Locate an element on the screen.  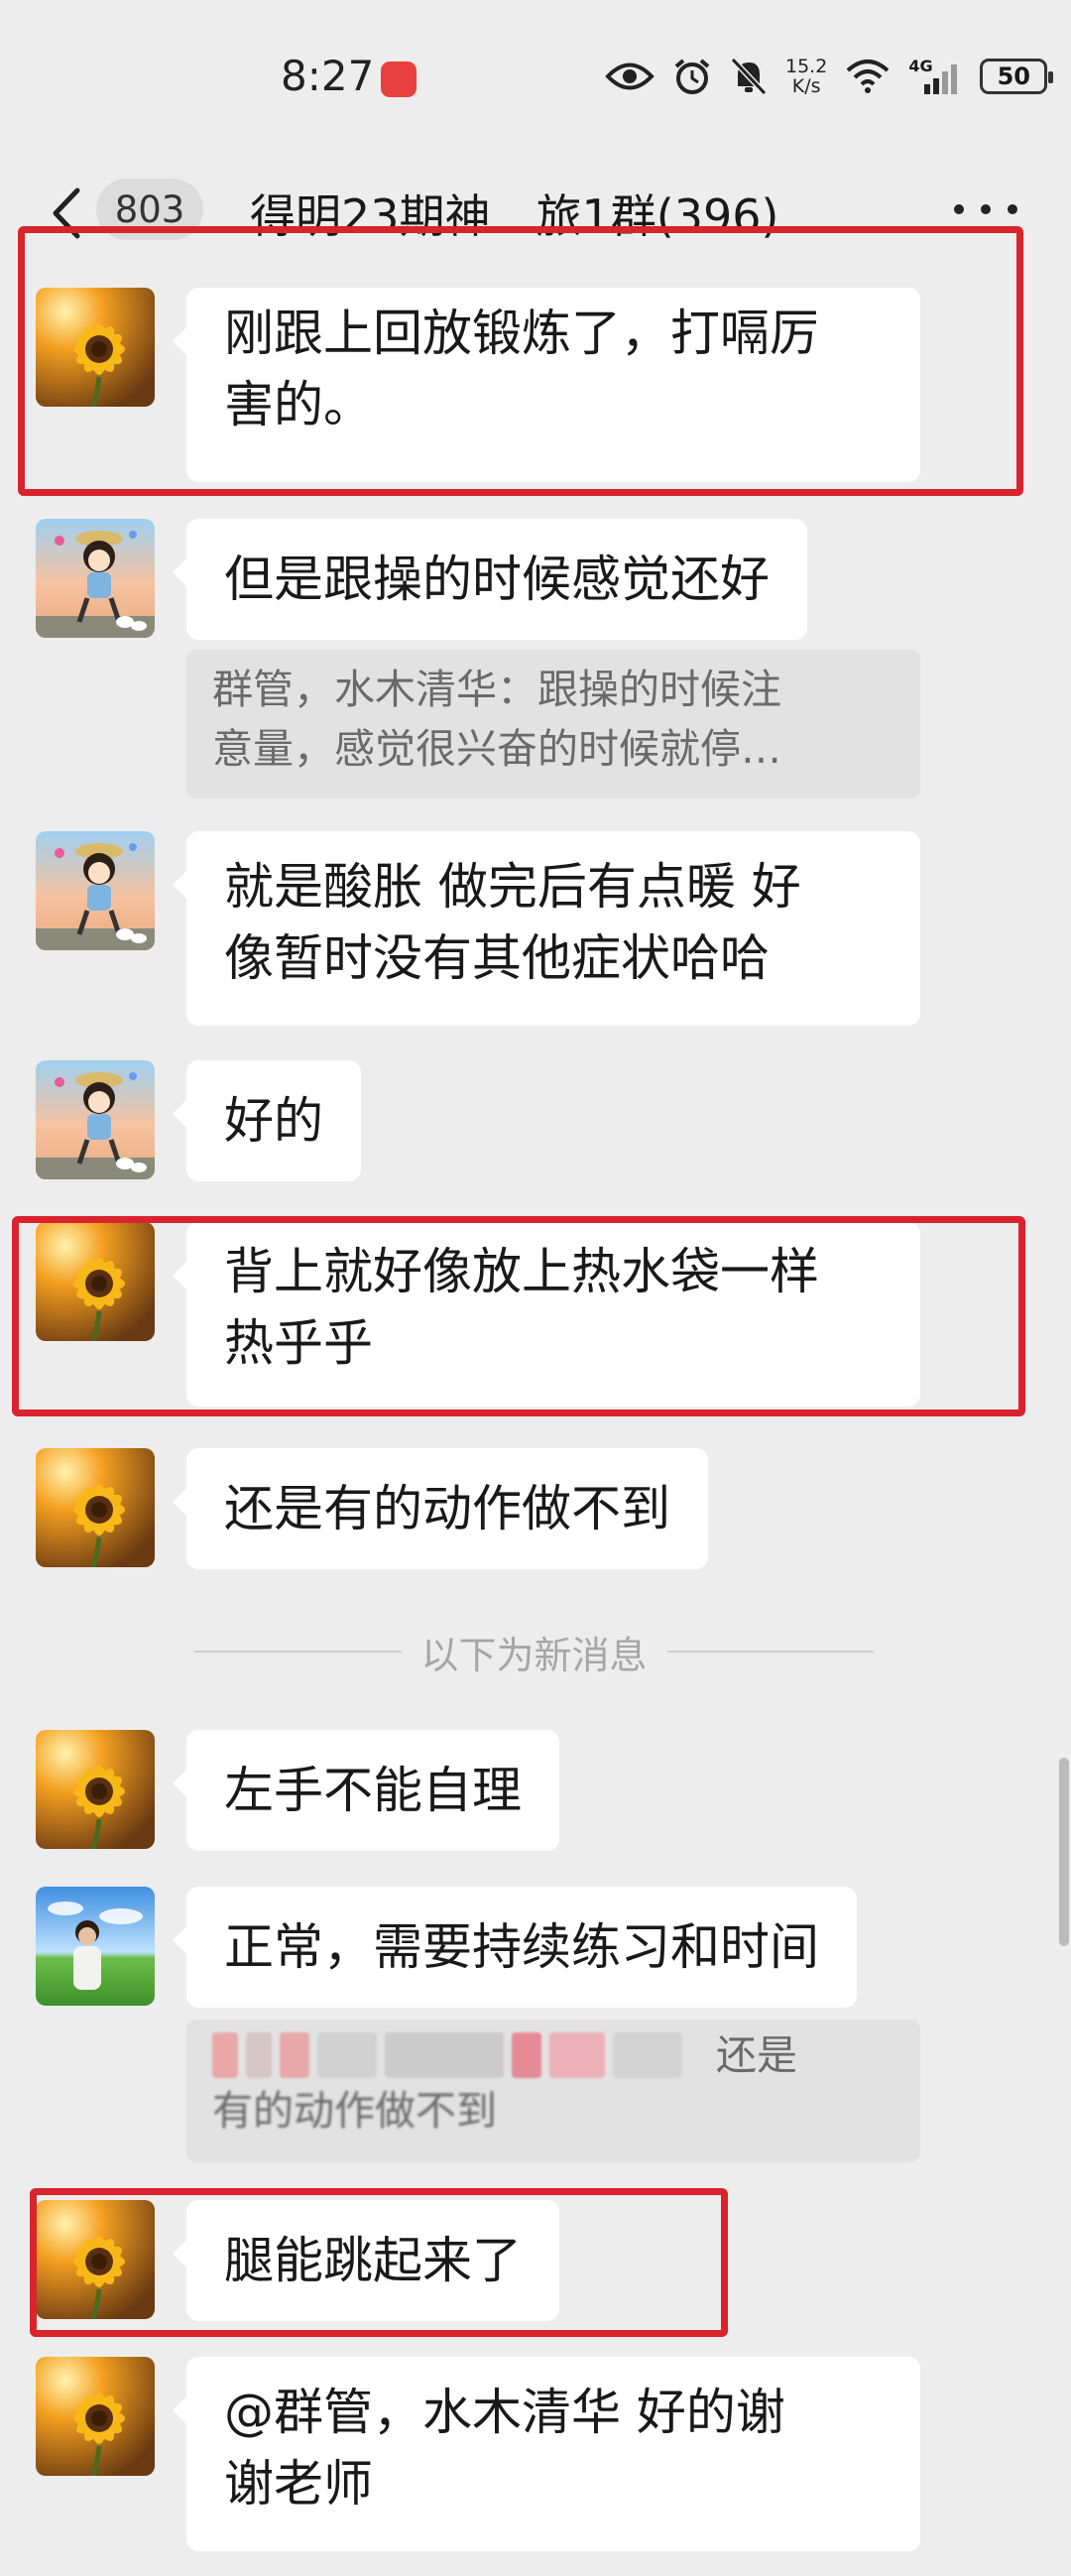
signal-icon is located at coordinates (941, 79).